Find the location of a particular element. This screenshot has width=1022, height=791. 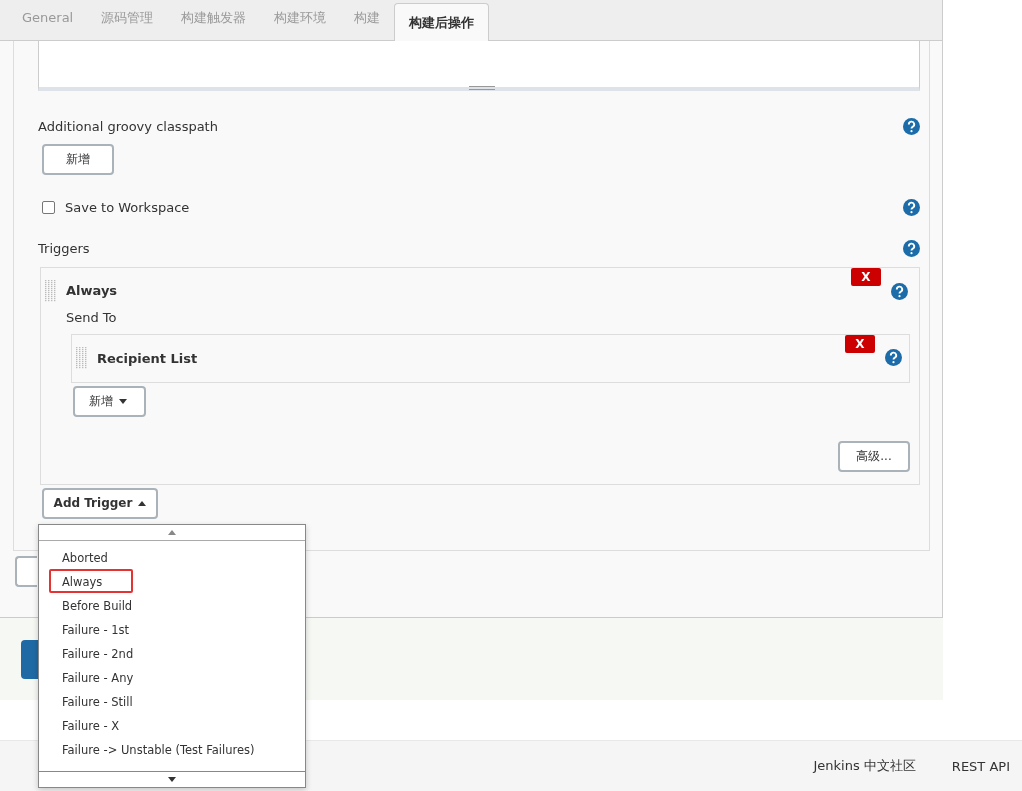

checkbox-label: Save to Workspace is located at coordinates (127, 207).